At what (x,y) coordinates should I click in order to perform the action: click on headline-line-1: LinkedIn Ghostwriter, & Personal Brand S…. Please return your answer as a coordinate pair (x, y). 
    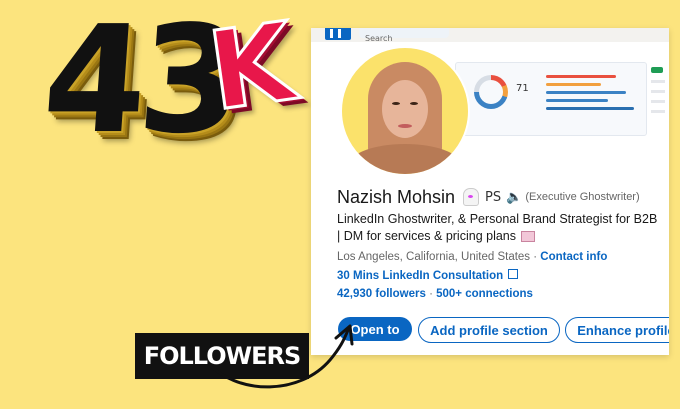
    Looking at the image, I should click on (497, 219).